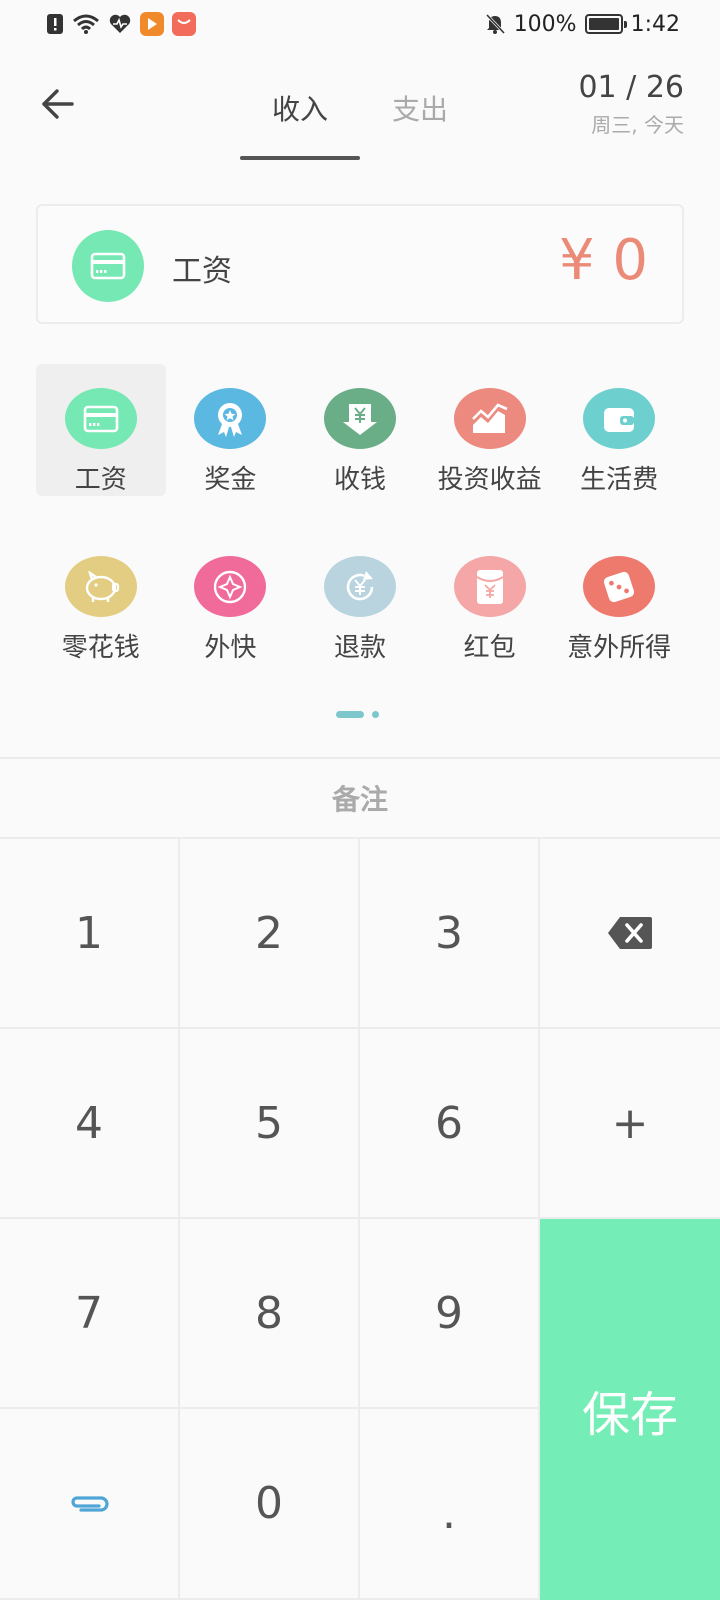 This screenshot has height=1600, width=720. I want to click on red-envelope-icon, so click(490, 586).